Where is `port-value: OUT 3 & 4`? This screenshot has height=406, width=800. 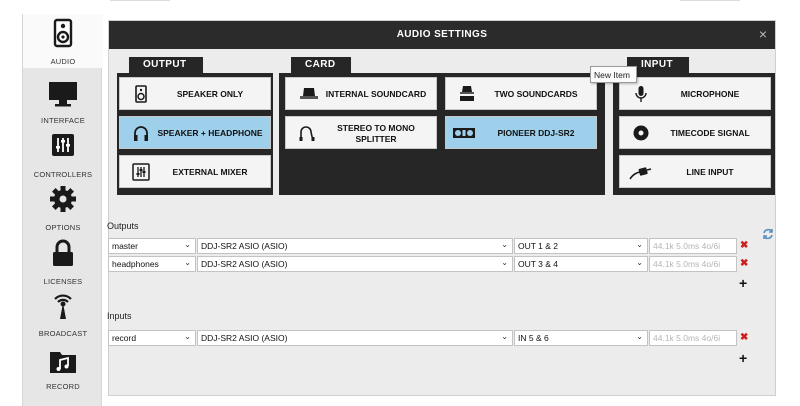 port-value: OUT 3 & 4 is located at coordinates (538, 264).